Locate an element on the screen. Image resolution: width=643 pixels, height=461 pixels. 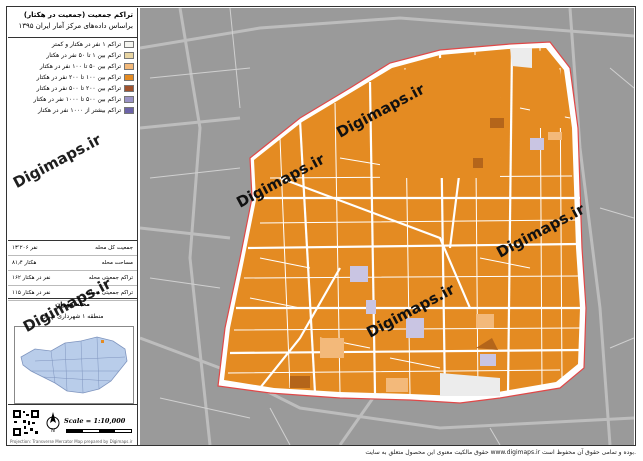
locator-map is located at coordinates (74, 365).